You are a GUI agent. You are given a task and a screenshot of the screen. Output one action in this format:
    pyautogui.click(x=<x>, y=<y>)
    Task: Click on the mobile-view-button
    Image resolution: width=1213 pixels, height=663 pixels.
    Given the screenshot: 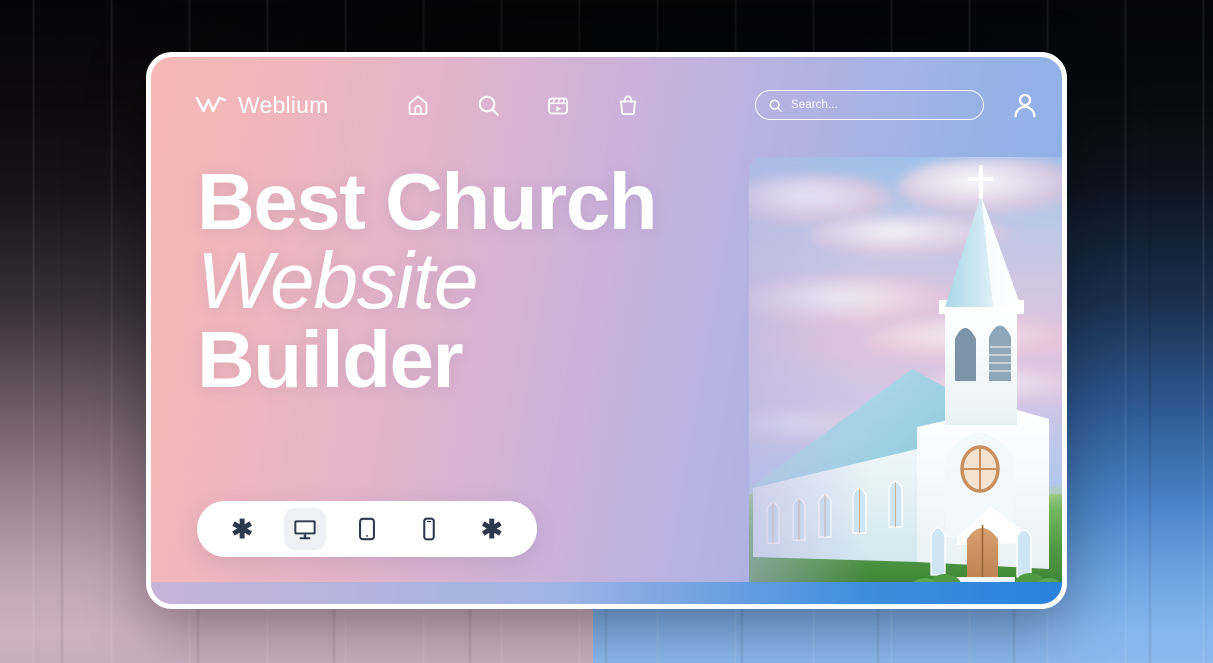 What is the action you would take?
    pyautogui.click(x=429, y=529)
    